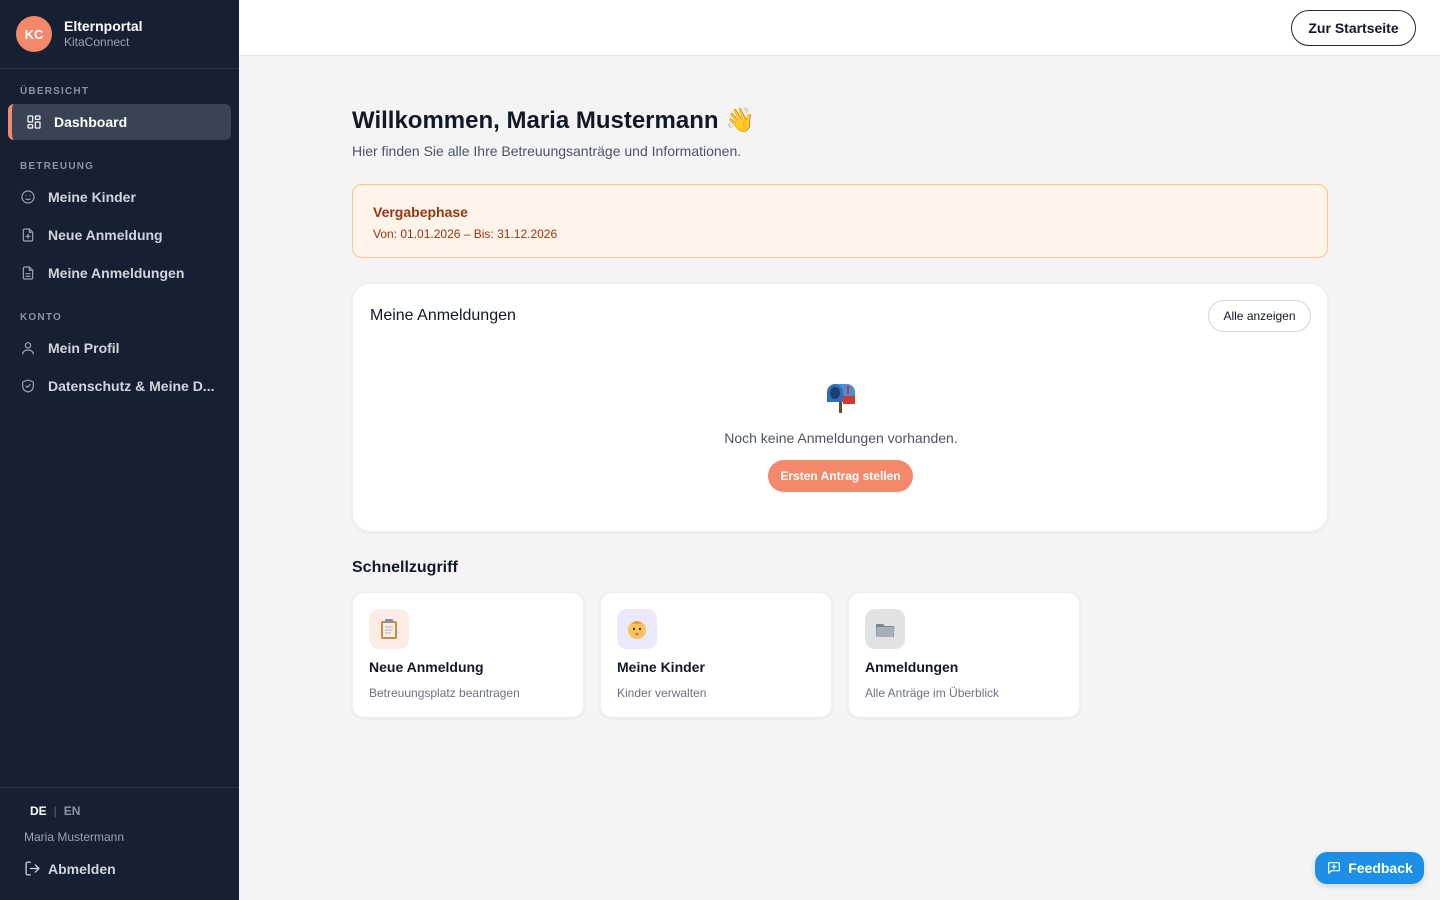  I want to click on section-label-account: KONTO, so click(41, 317).